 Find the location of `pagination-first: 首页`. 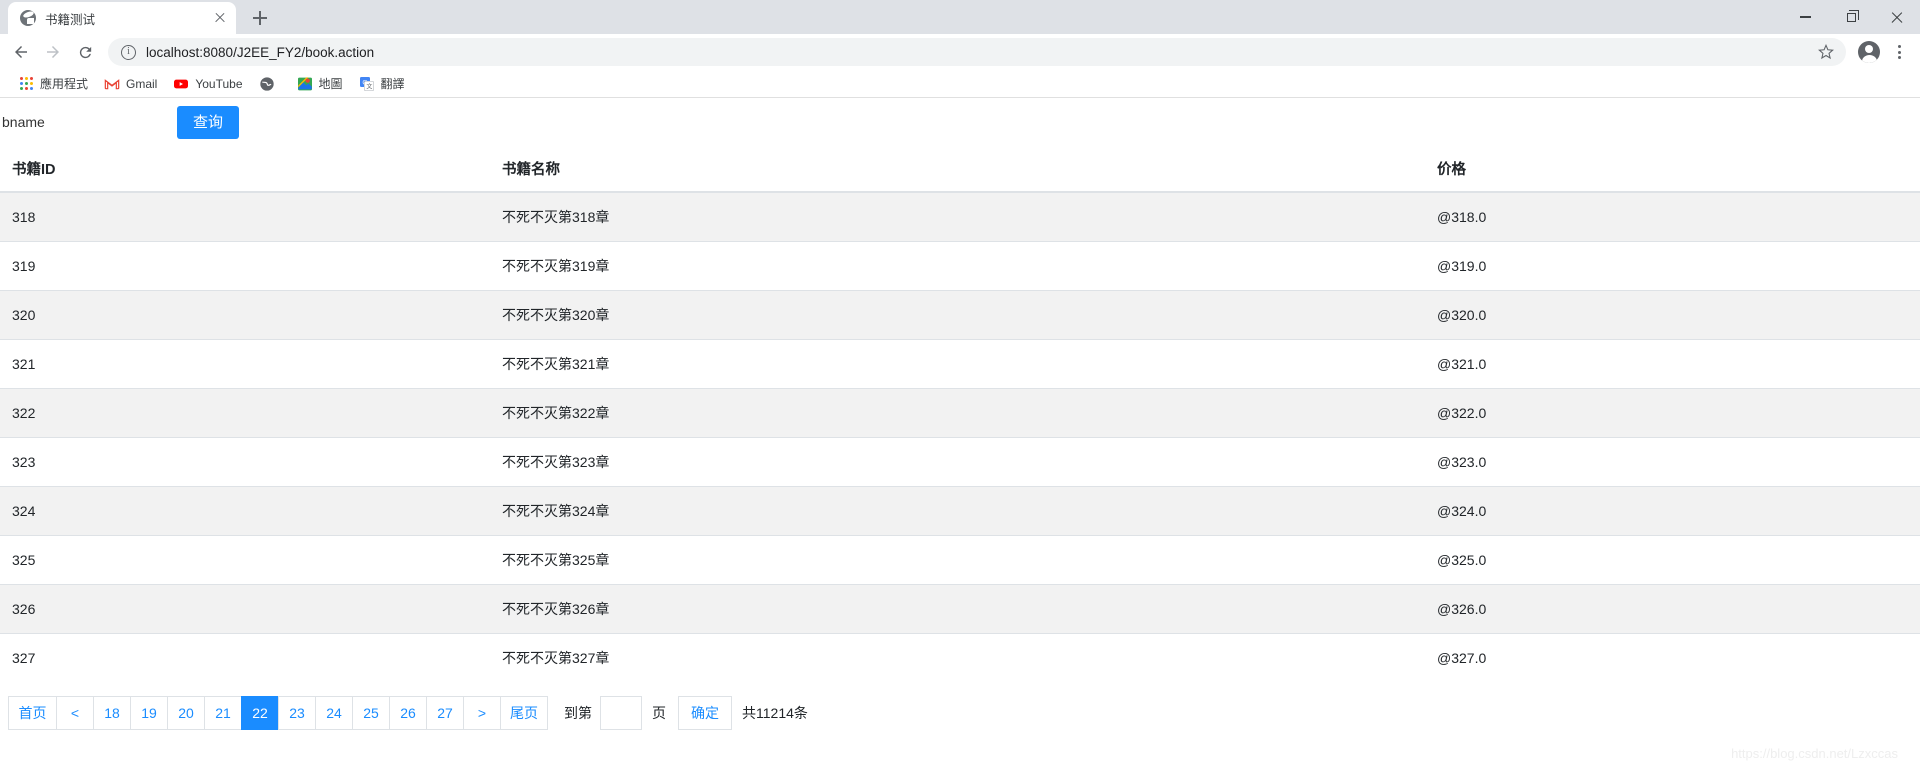

pagination-first: 首页 is located at coordinates (32, 713).